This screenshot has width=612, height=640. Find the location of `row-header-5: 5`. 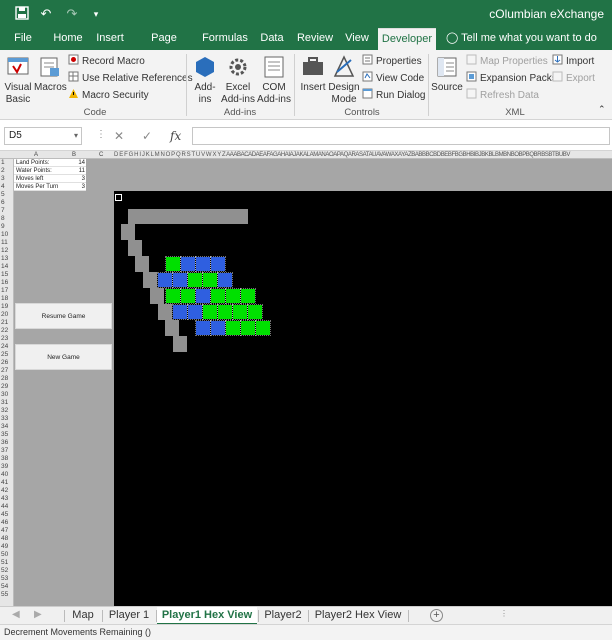

row-header-5: 5 is located at coordinates (3, 194).